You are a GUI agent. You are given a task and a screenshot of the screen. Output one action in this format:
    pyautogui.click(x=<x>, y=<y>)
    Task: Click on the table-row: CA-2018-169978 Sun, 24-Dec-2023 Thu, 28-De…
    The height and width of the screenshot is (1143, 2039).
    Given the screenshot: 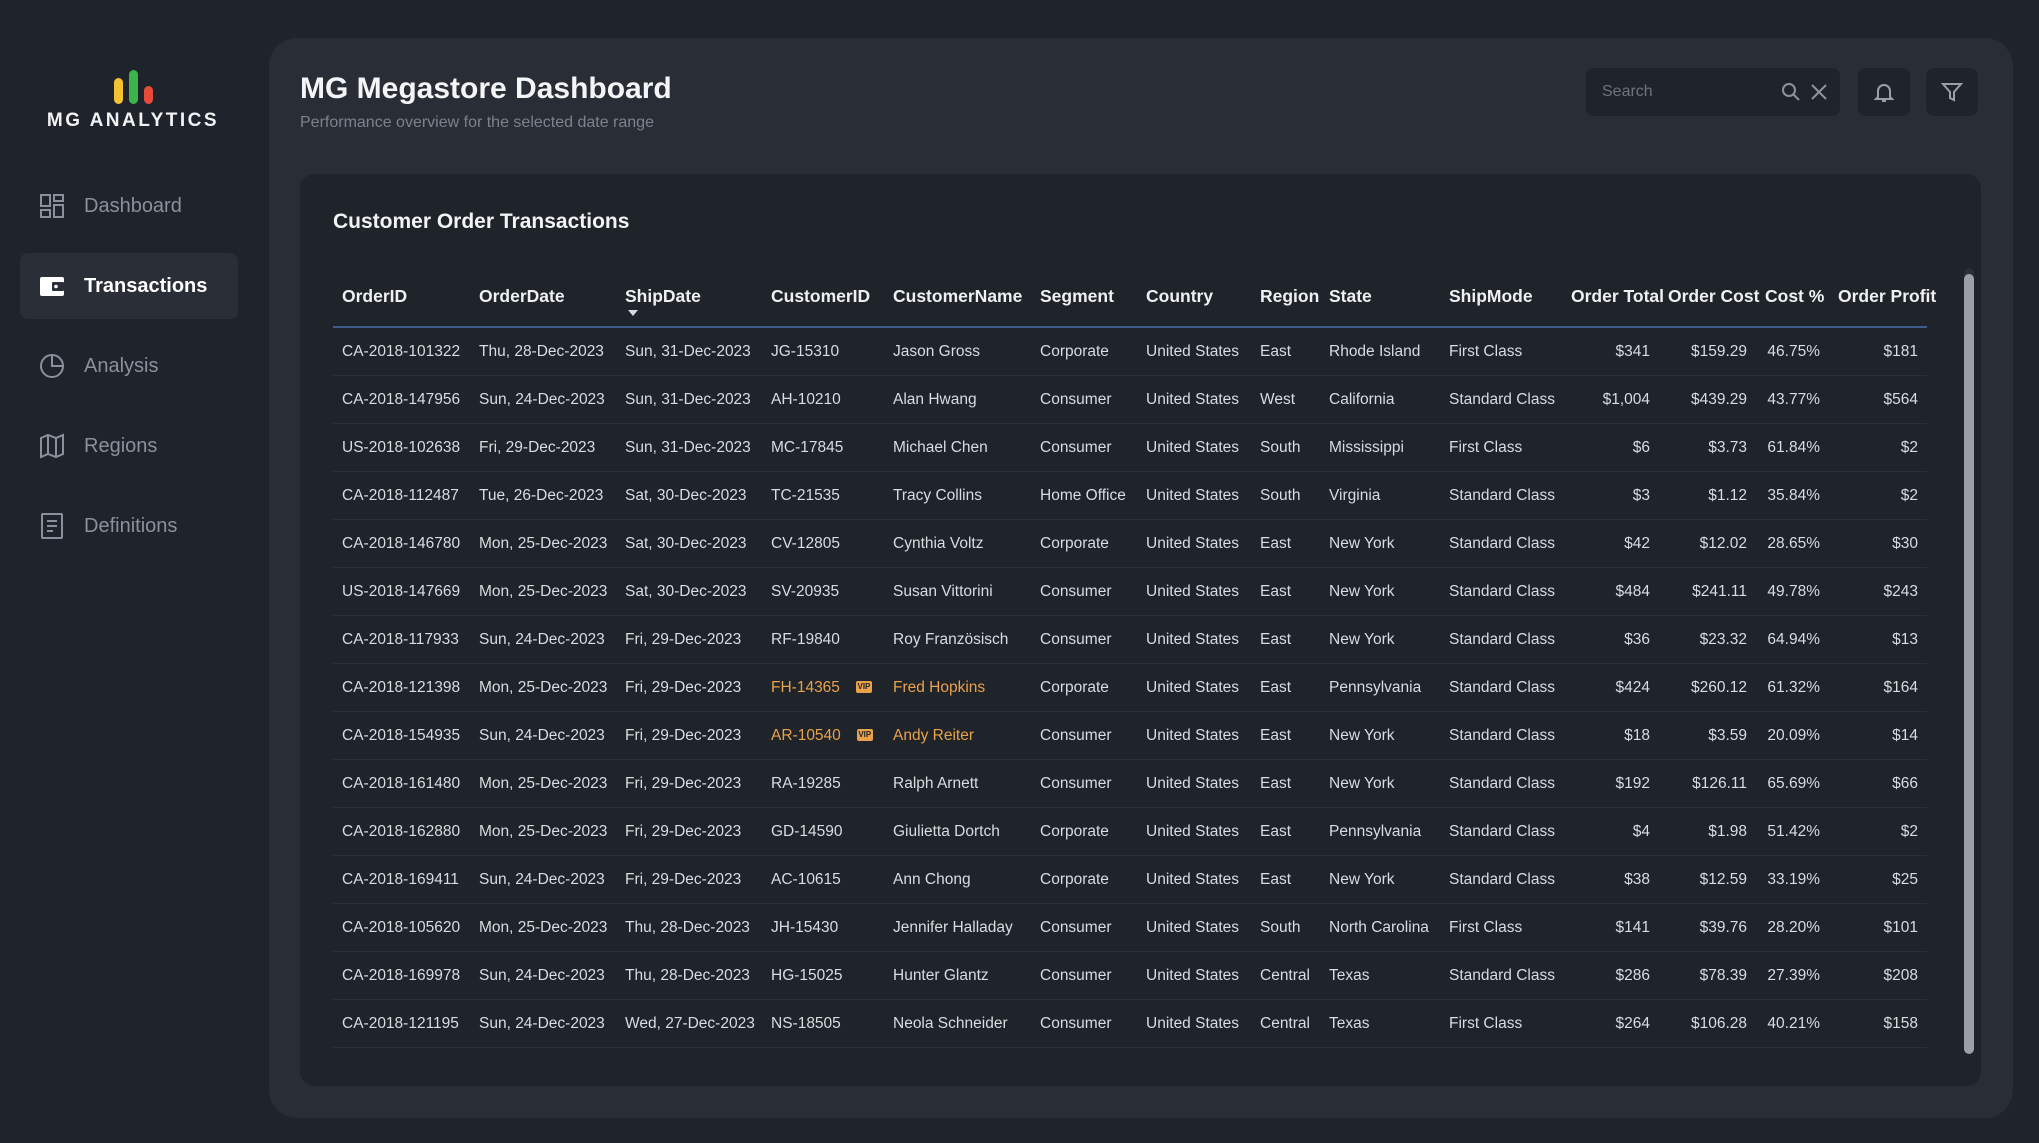 What is the action you would take?
    pyautogui.click(x=1130, y=975)
    